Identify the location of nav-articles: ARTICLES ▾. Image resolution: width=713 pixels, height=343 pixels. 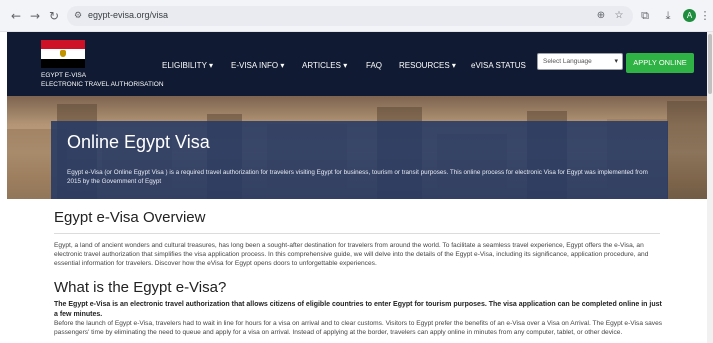
(324, 65).